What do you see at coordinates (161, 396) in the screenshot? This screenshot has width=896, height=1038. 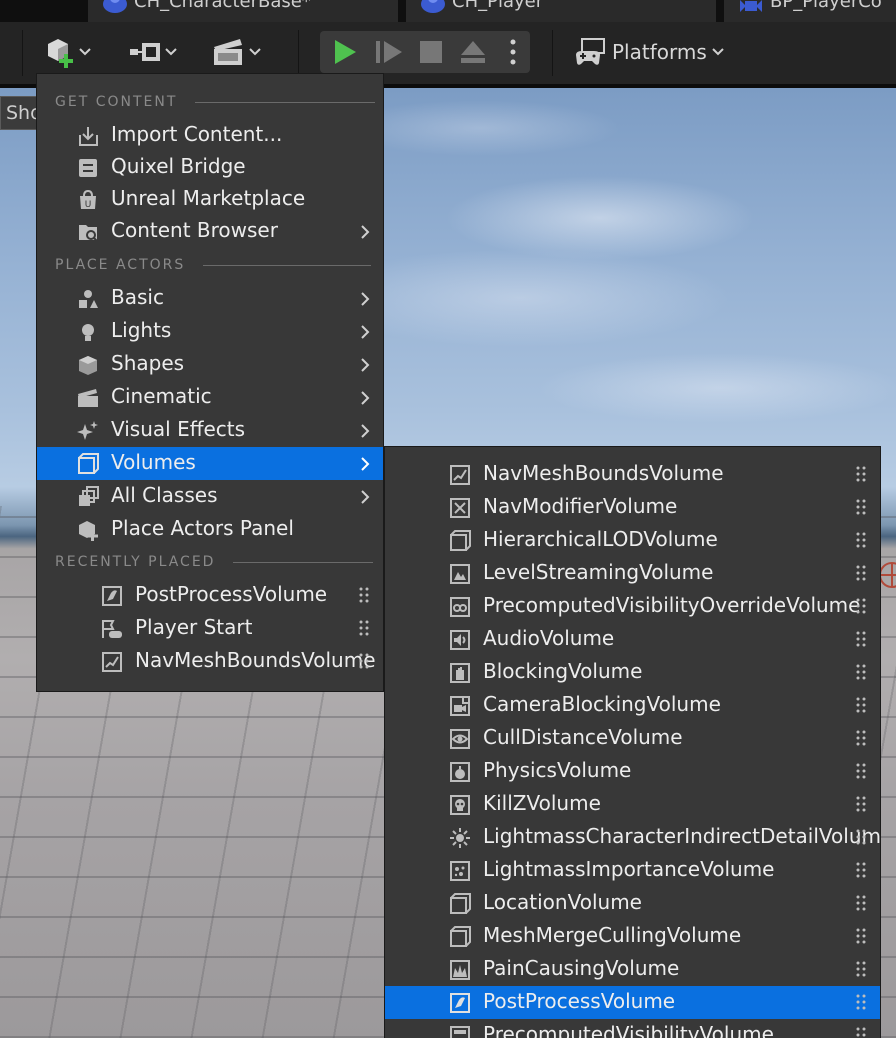 I see `menu-item-label: Cinematic` at bounding box center [161, 396].